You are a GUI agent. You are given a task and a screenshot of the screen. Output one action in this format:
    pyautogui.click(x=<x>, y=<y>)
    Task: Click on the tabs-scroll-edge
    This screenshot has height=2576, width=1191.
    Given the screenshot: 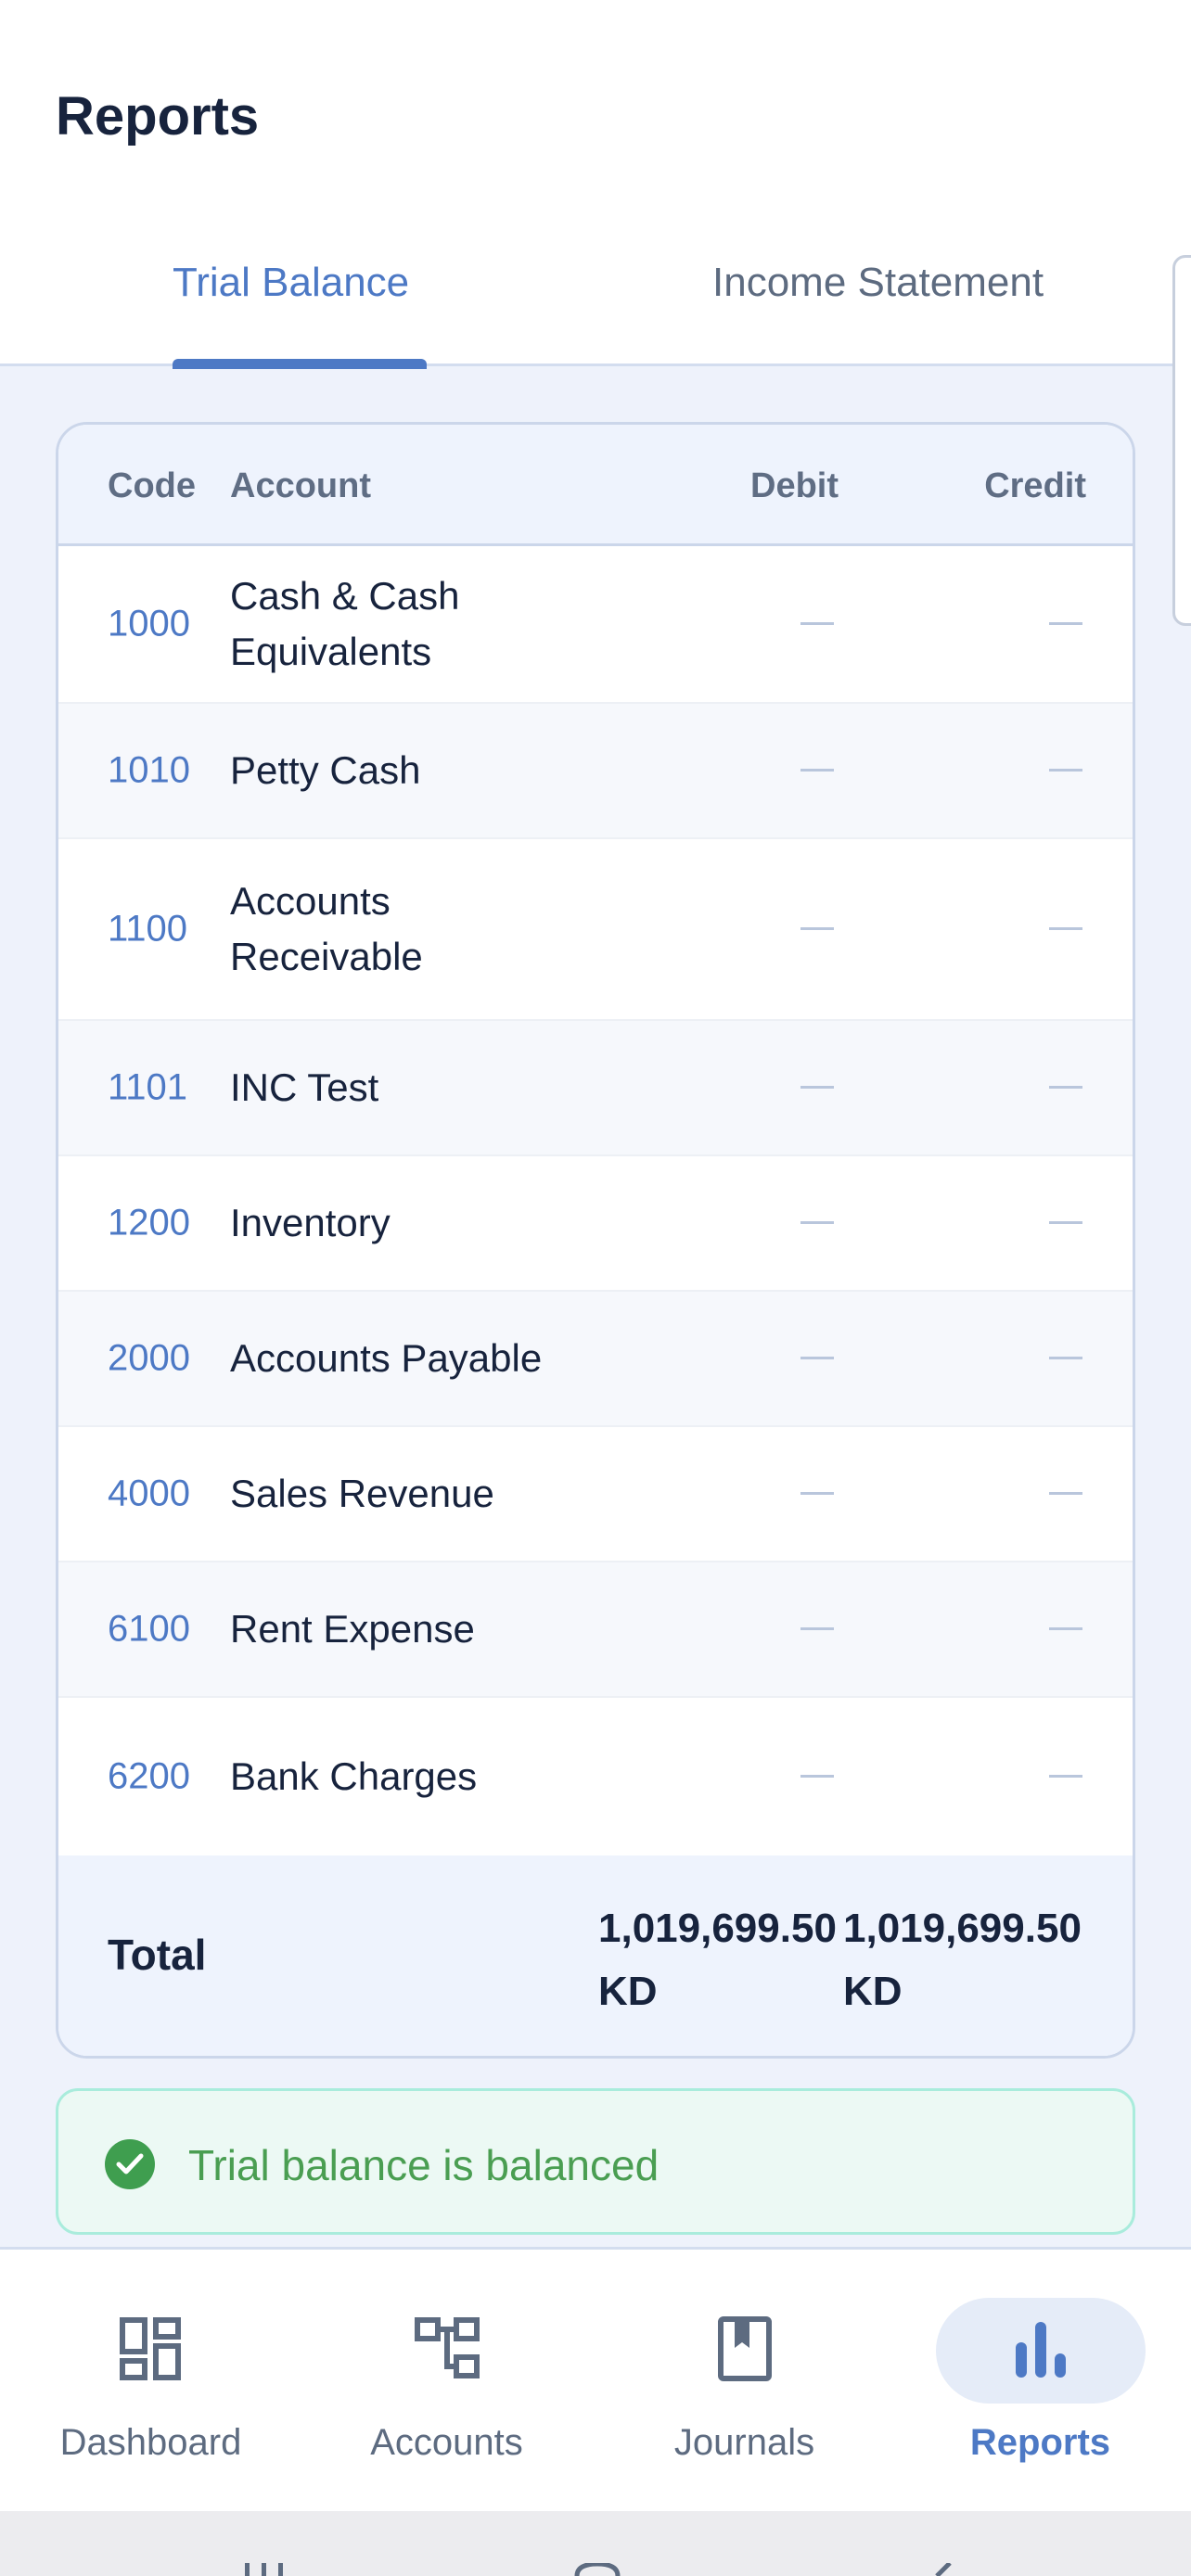 What is the action you would take?
    pyautogui.click(x=1181, y=440)
    